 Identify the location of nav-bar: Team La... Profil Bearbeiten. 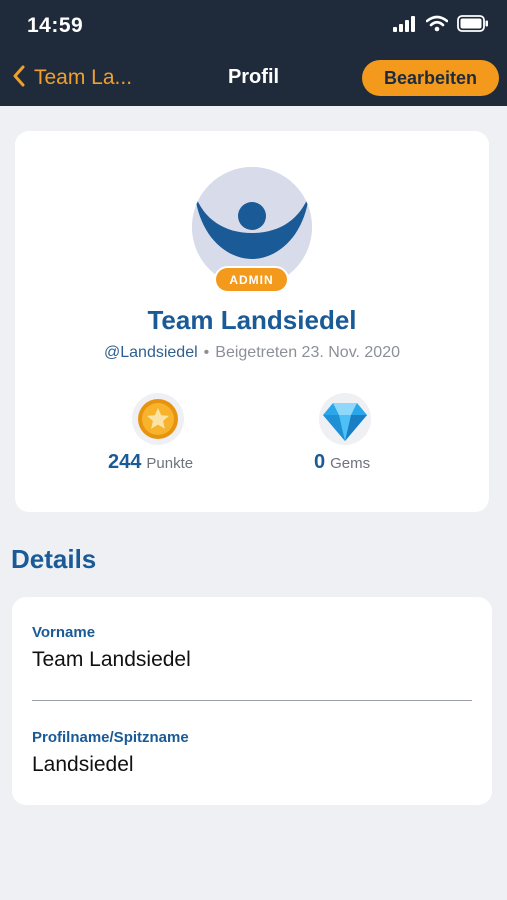
(253, 78).